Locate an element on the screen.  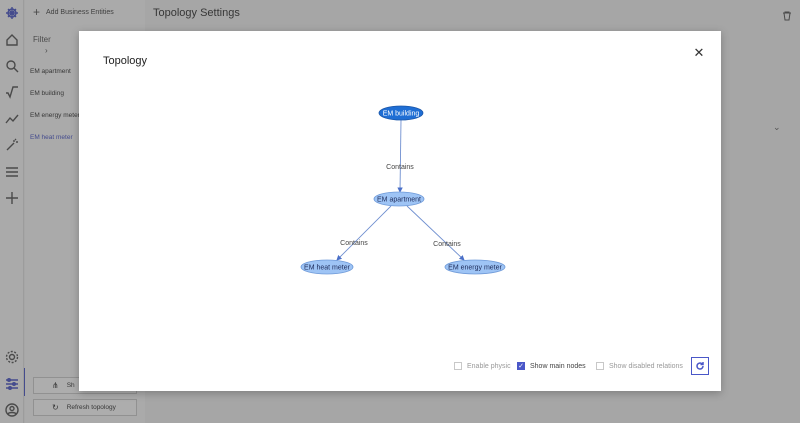
show-disabled-relations-checkbox is located at coordinates (600, 366).